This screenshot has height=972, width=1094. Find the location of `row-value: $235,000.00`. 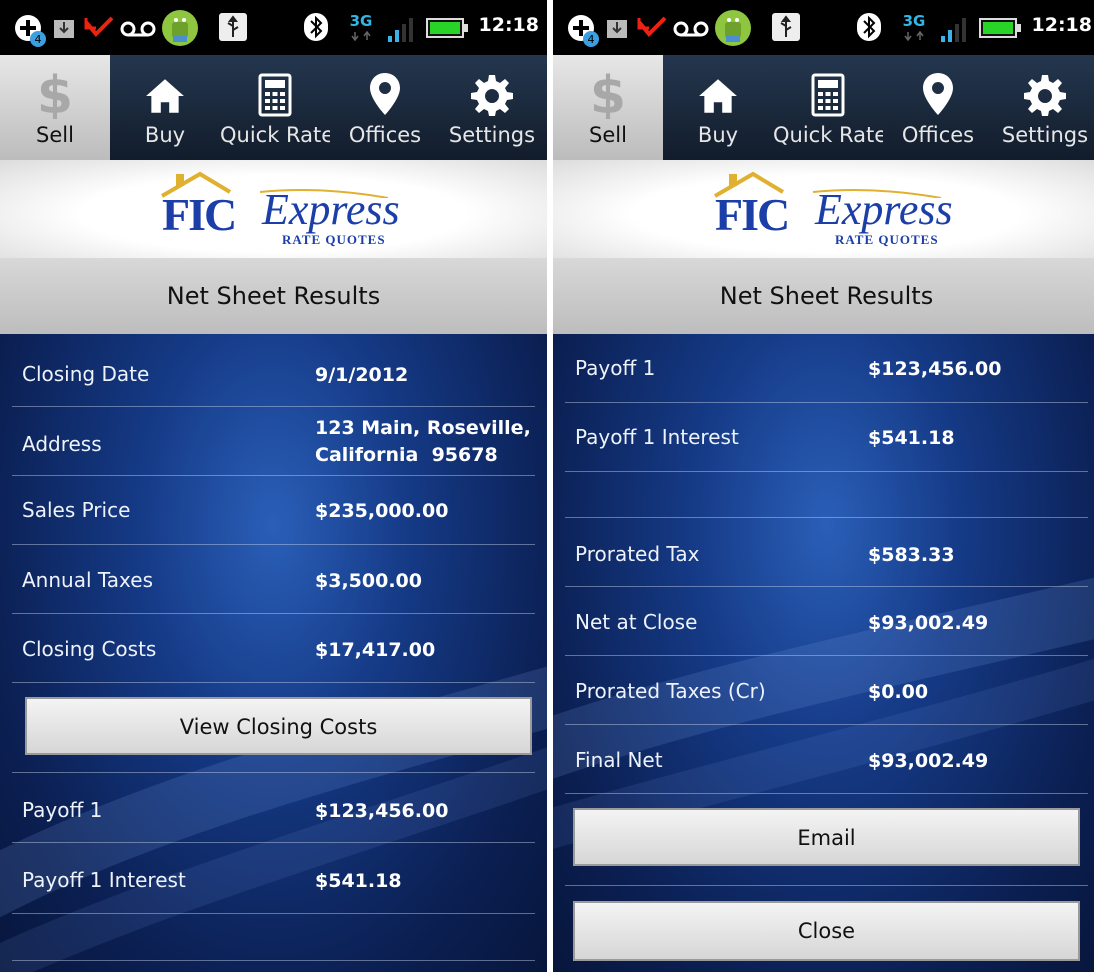

row-value: $235,000.00 is located at coordinates (382, 511).